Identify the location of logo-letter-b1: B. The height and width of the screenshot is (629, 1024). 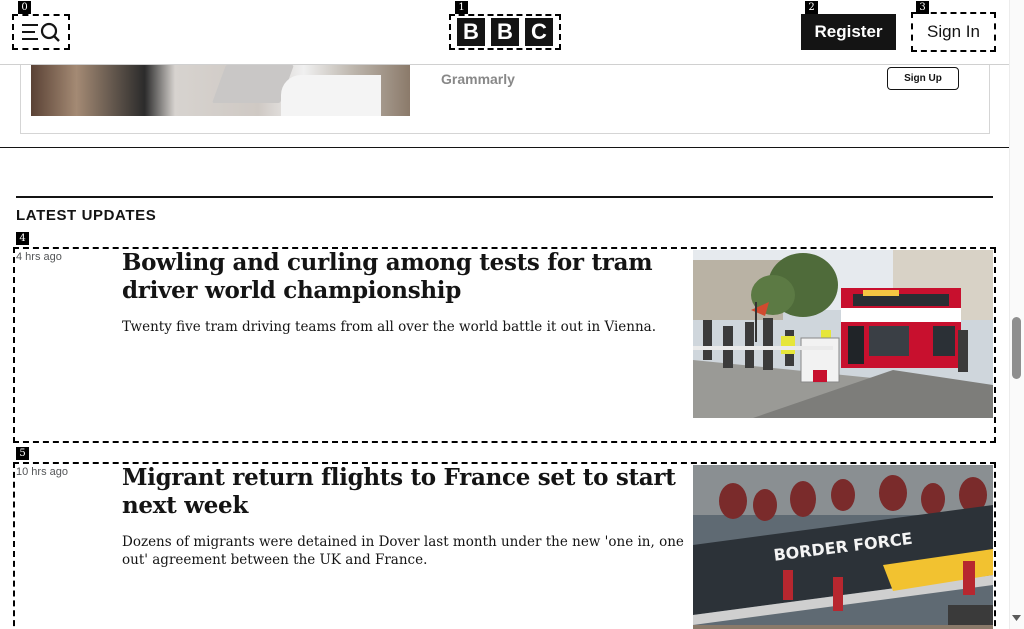
(471, 32).